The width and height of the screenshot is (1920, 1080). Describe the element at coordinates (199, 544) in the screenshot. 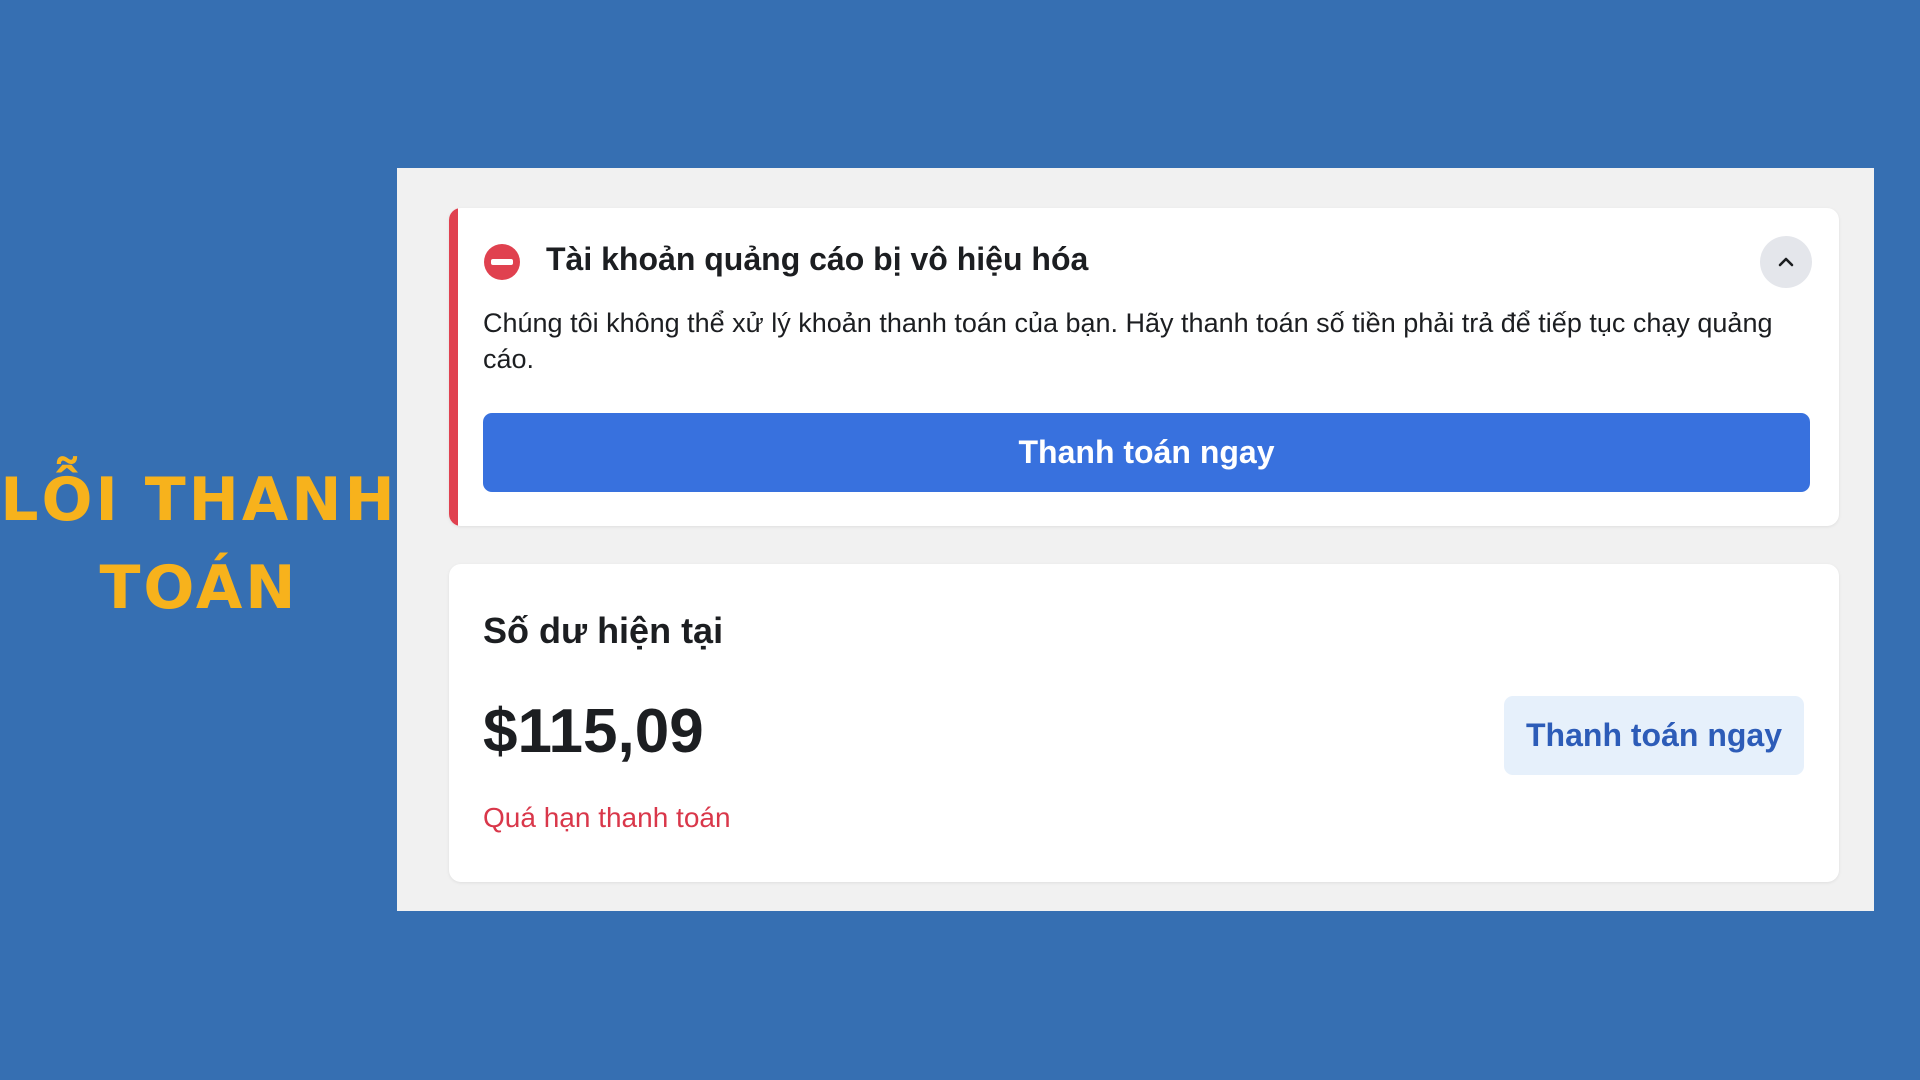

I see `side-title: Lỗi thanh toán` at that location.